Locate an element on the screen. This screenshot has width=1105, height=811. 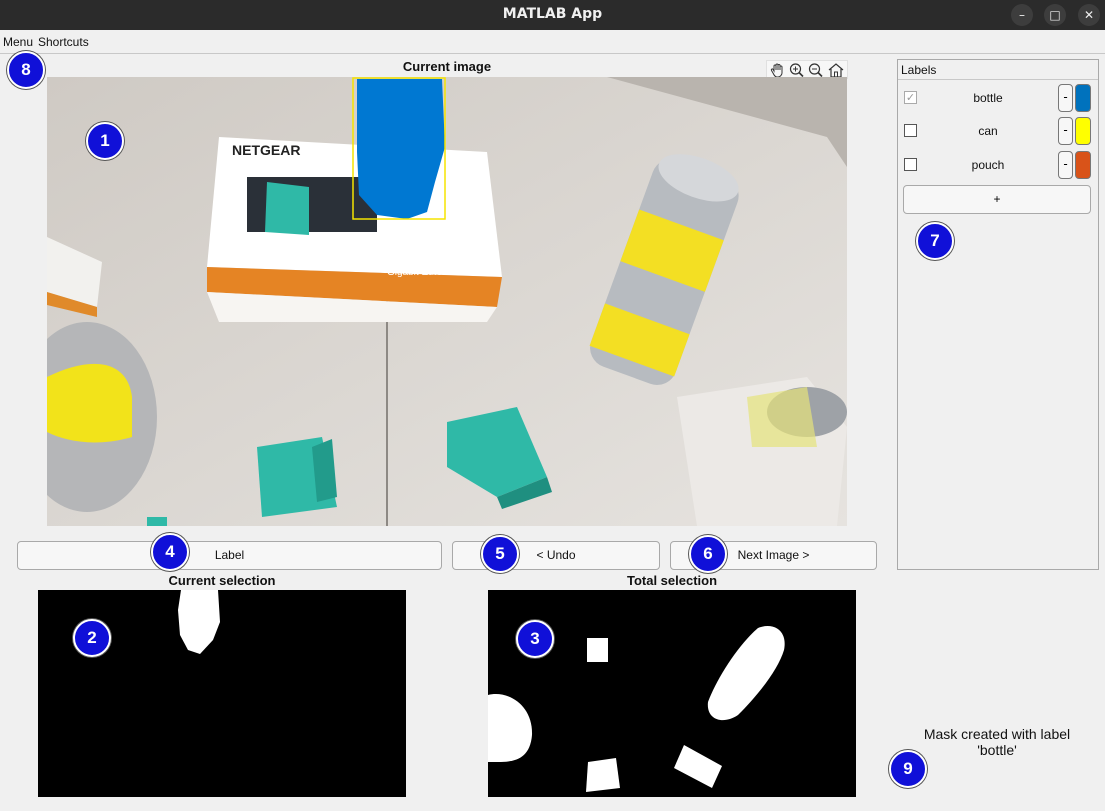
maximize-button: □ is located at coordinates (1055, 15).